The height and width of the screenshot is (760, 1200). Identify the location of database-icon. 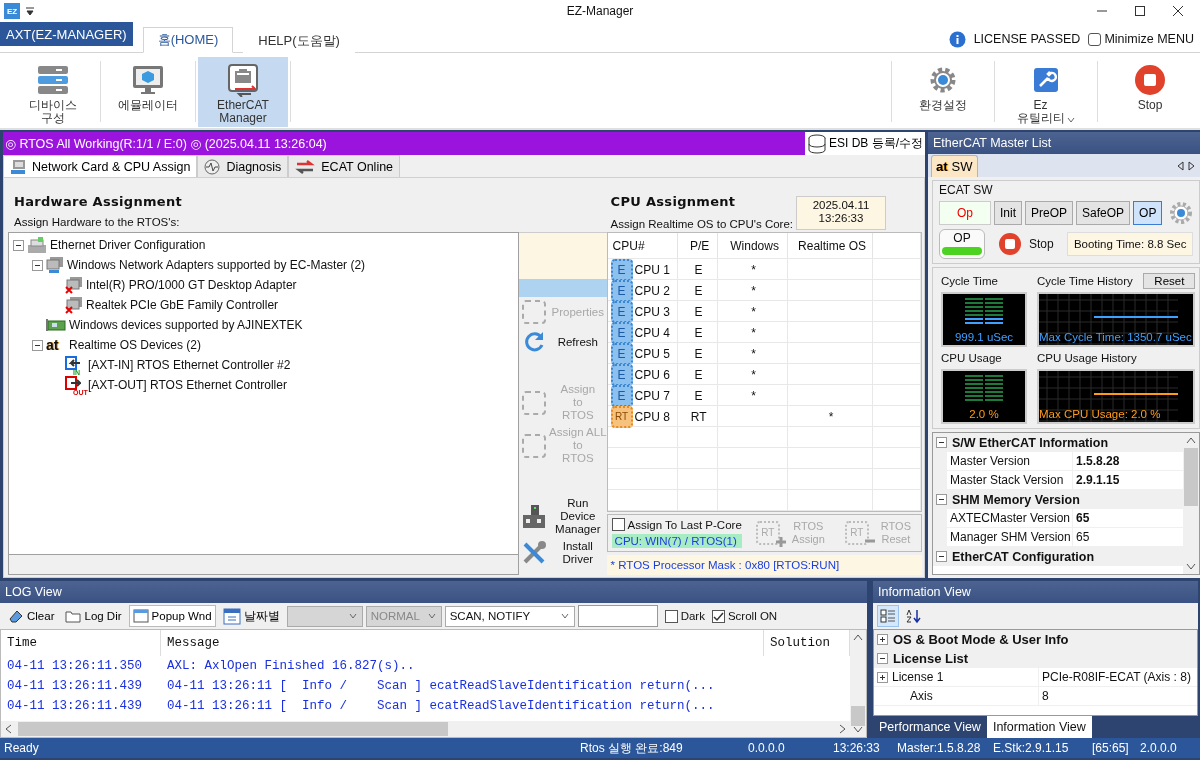
(817, 143).